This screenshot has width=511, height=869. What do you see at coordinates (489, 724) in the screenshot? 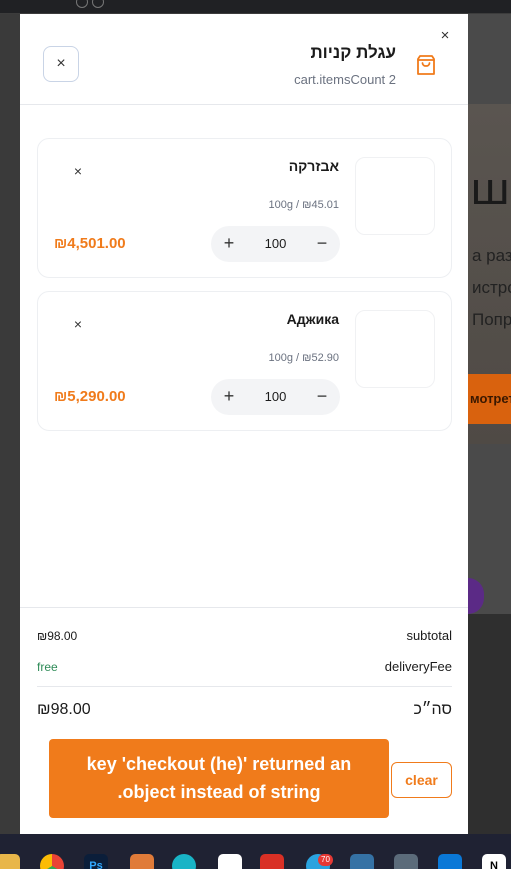
I see `background-bottom` at bounding box center [489, 724].